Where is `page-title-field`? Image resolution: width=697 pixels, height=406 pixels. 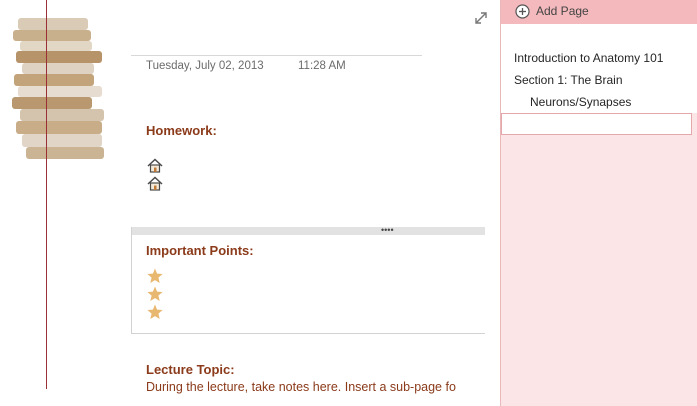
page-title-field is located at coordinates (276, 55).